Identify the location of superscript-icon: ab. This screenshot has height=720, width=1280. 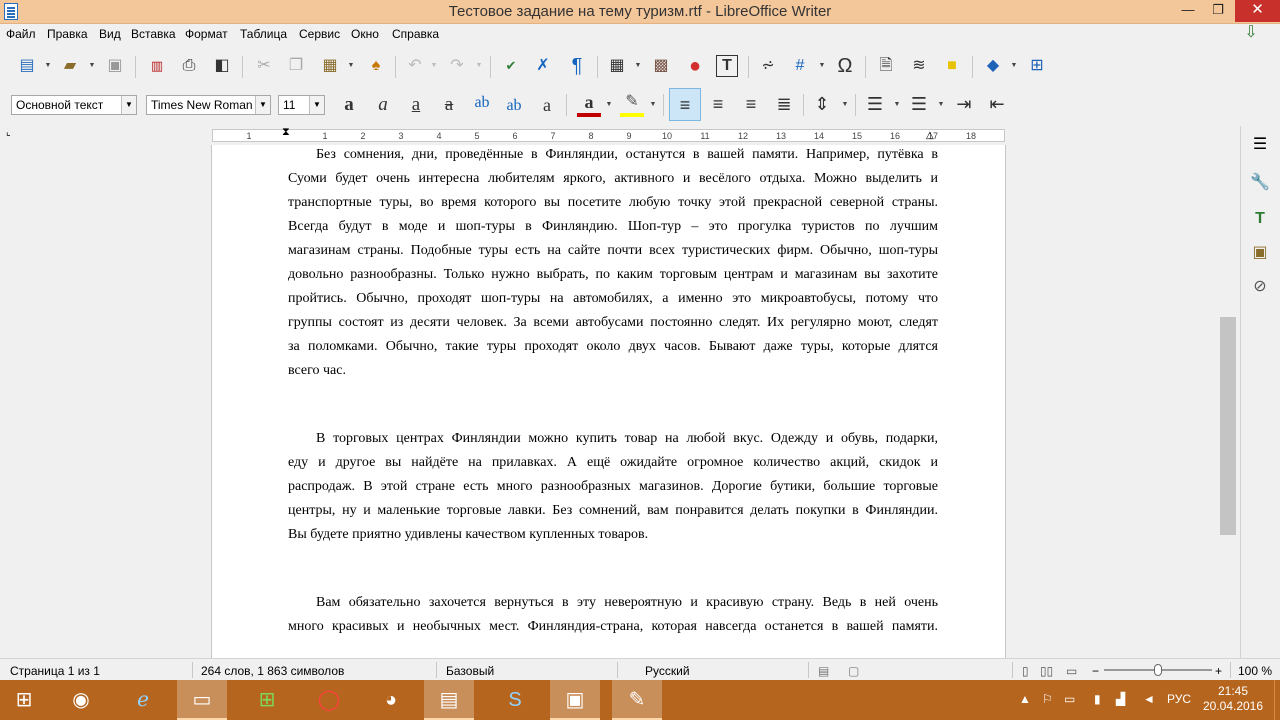
(482, 103).